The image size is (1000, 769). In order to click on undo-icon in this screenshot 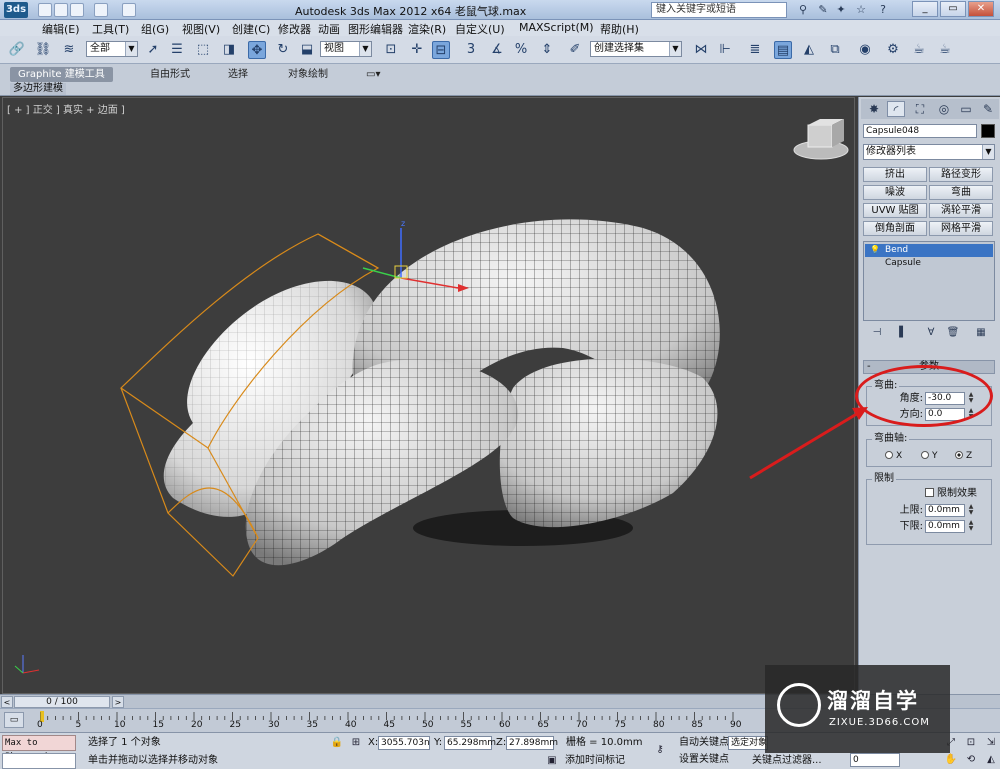, I will do `click(101, 10)`.